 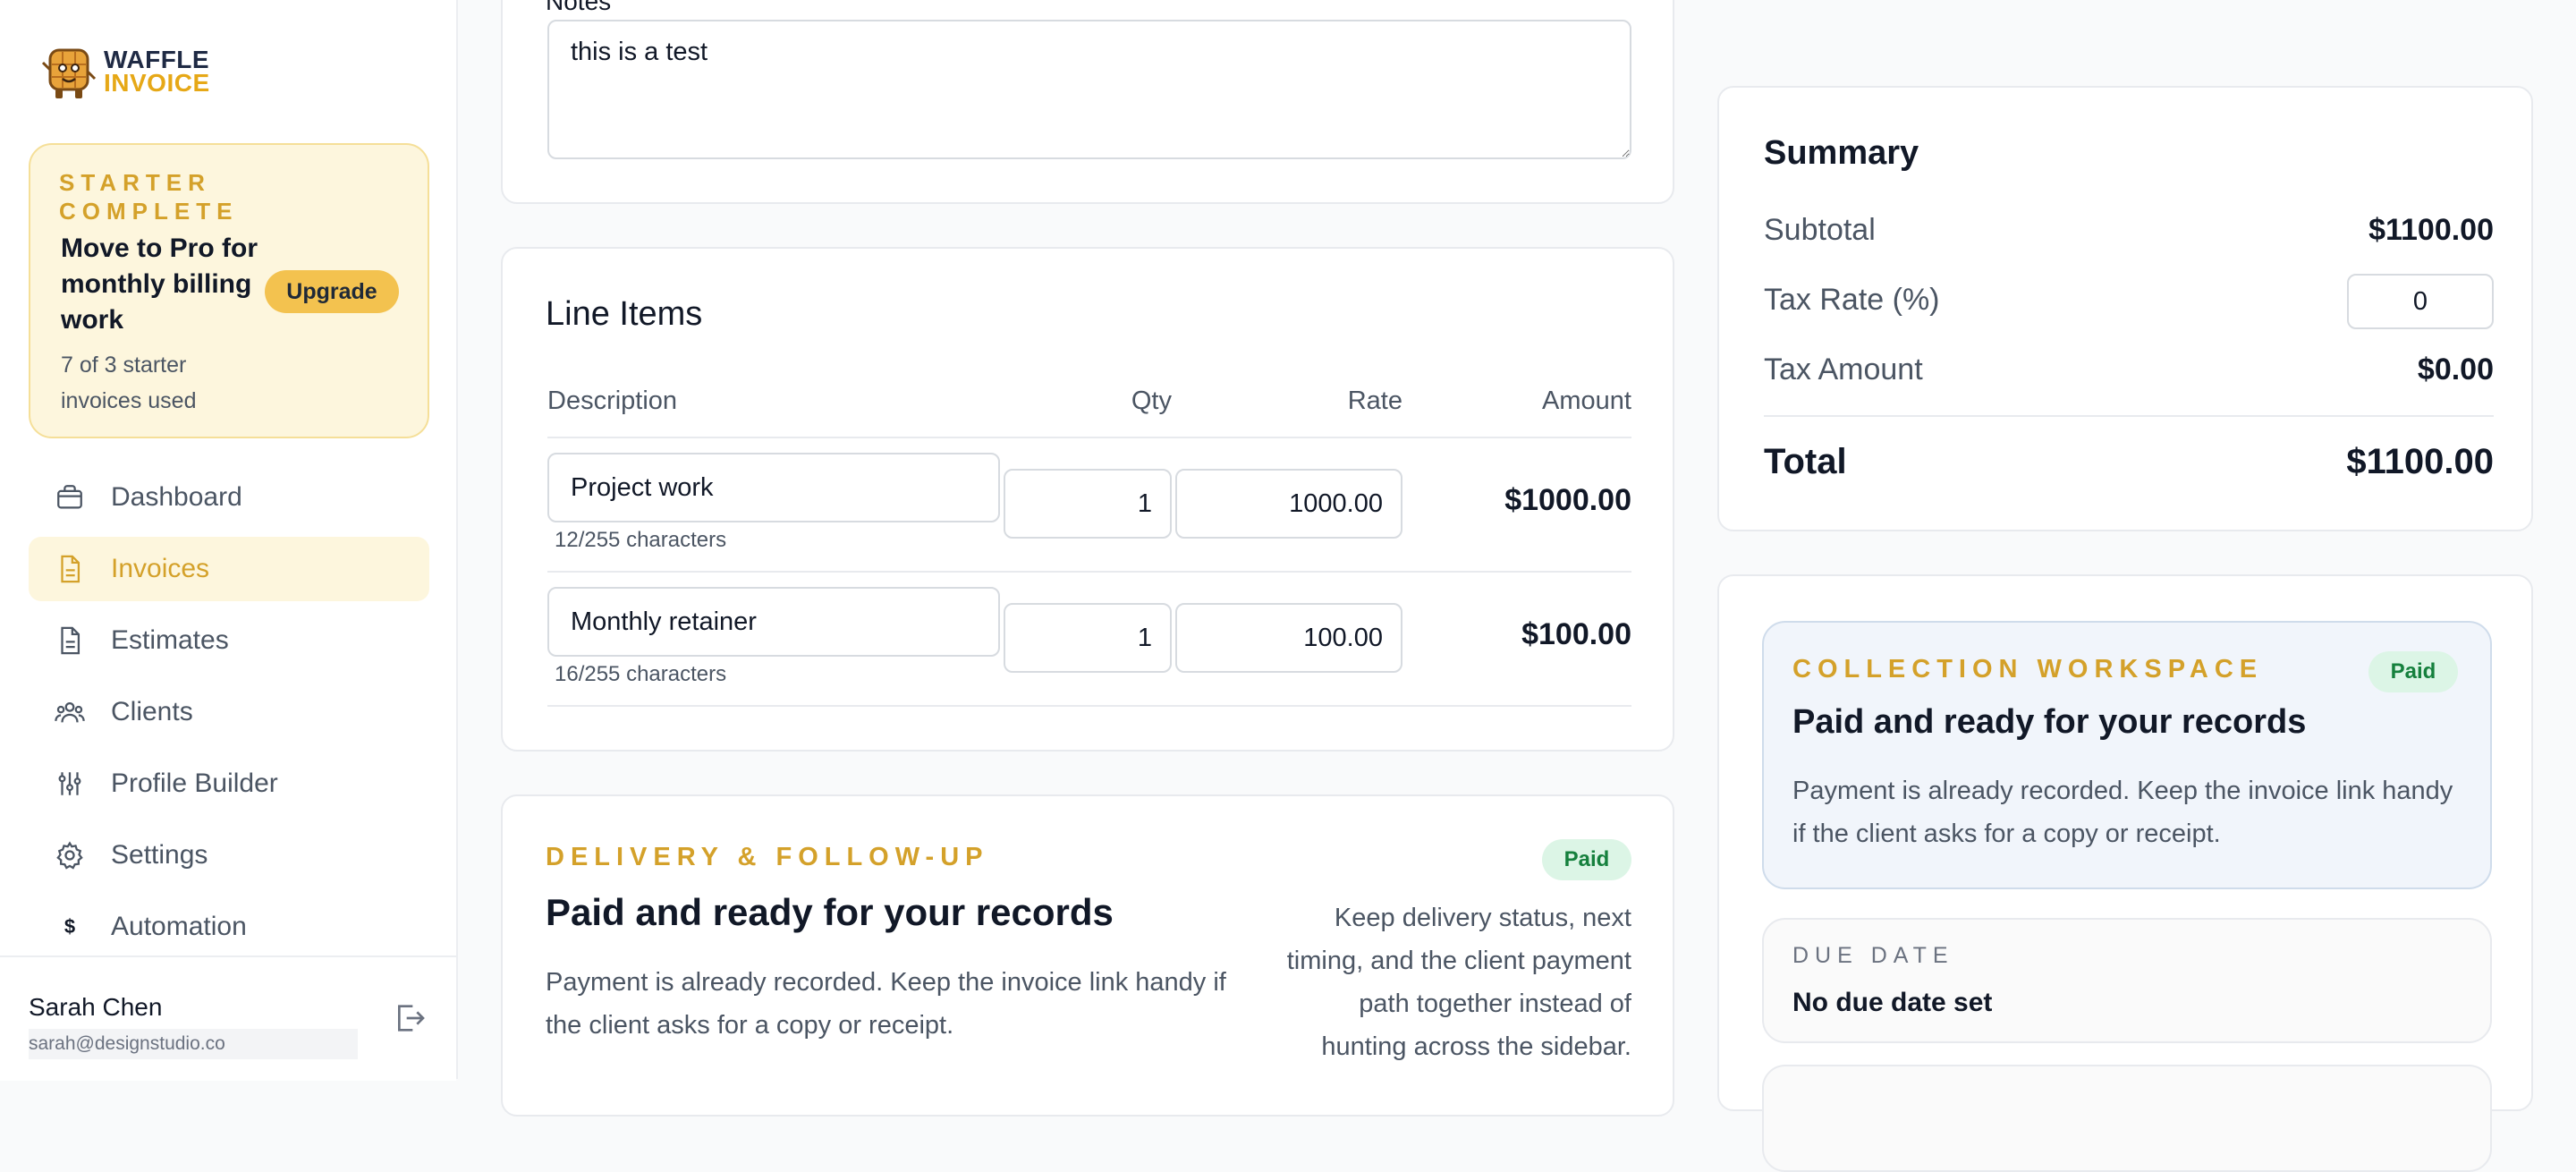 What do you see at coordinates (193, 1044) in the screenshot?
I see `user-email: sarah@designstudio.co` at bounding box center [193, 1044].